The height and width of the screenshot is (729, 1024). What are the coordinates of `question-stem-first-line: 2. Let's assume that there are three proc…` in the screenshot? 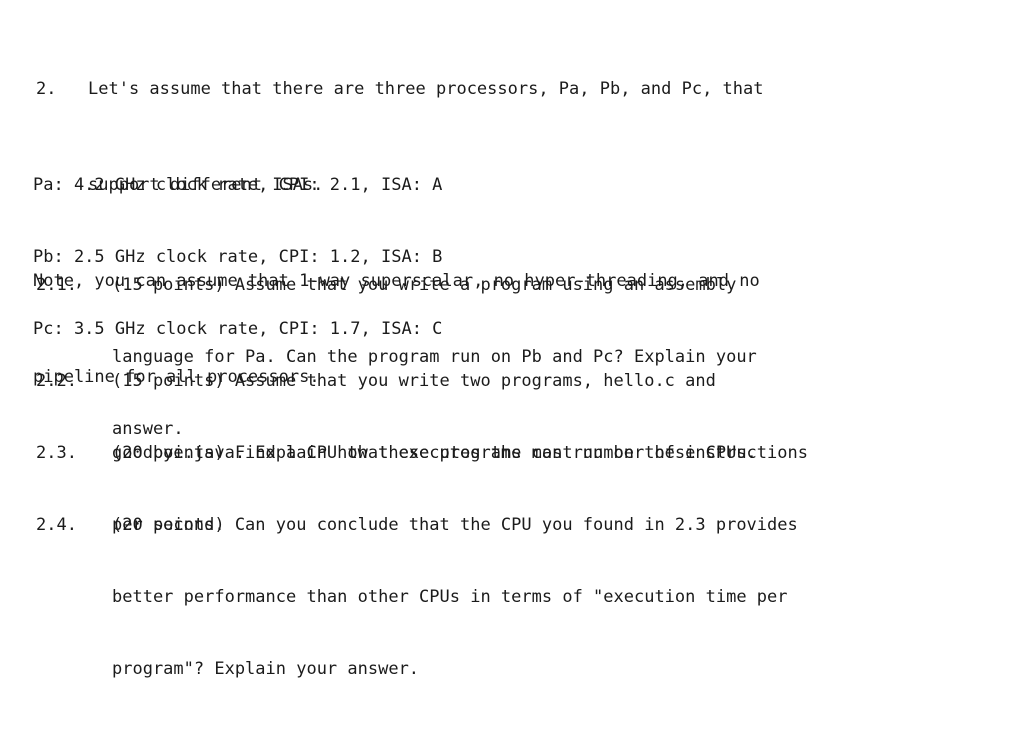 It's located at (512, 89).